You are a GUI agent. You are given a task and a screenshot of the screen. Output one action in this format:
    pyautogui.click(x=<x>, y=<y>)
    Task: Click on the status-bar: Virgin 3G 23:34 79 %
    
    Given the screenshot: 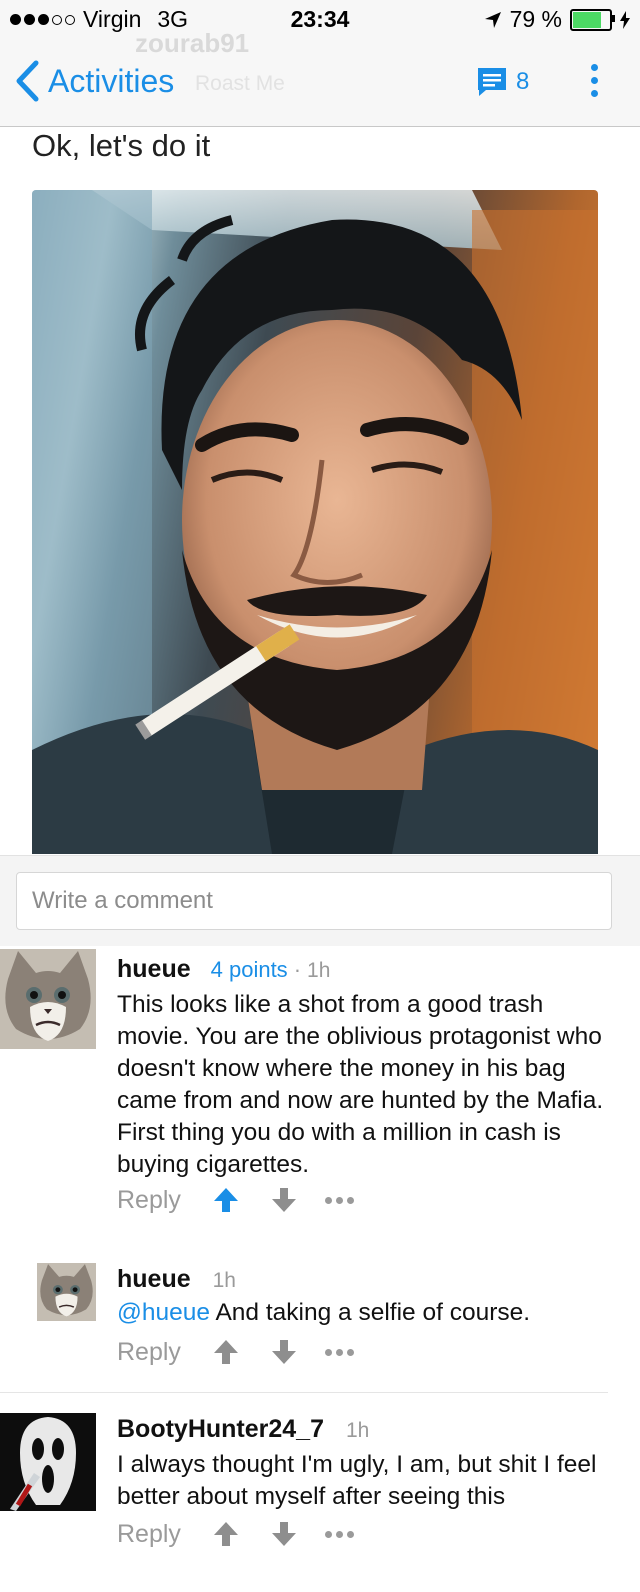 What is the action you would take?
    pyautogui.click(x=320, y=20)
    